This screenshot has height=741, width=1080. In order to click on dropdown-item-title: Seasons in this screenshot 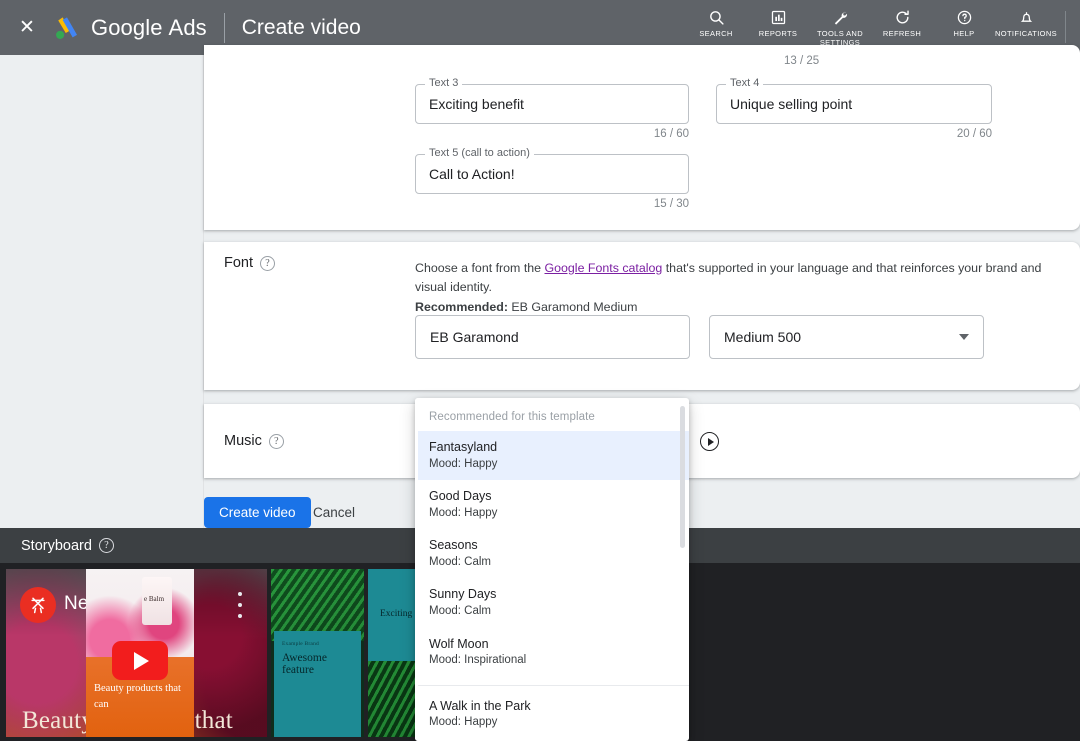, I will do `click(453, 545)`.